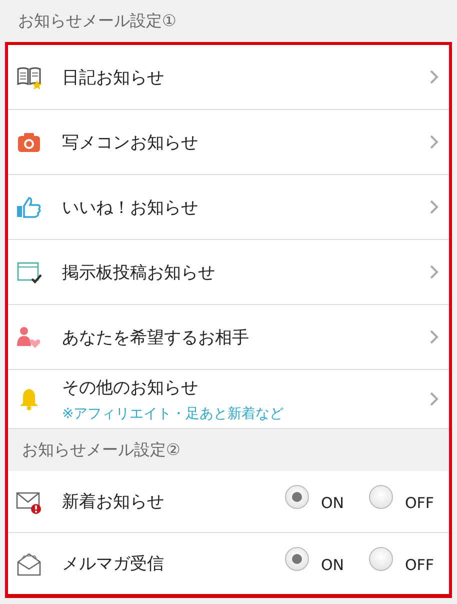 The height and width of the screenshot is (604, 457). What do you see at coordinates (139, 273) in the screenshot?
I see `menu-label: 掲示板投稿お知らせ` at bounding box center [139, 273].